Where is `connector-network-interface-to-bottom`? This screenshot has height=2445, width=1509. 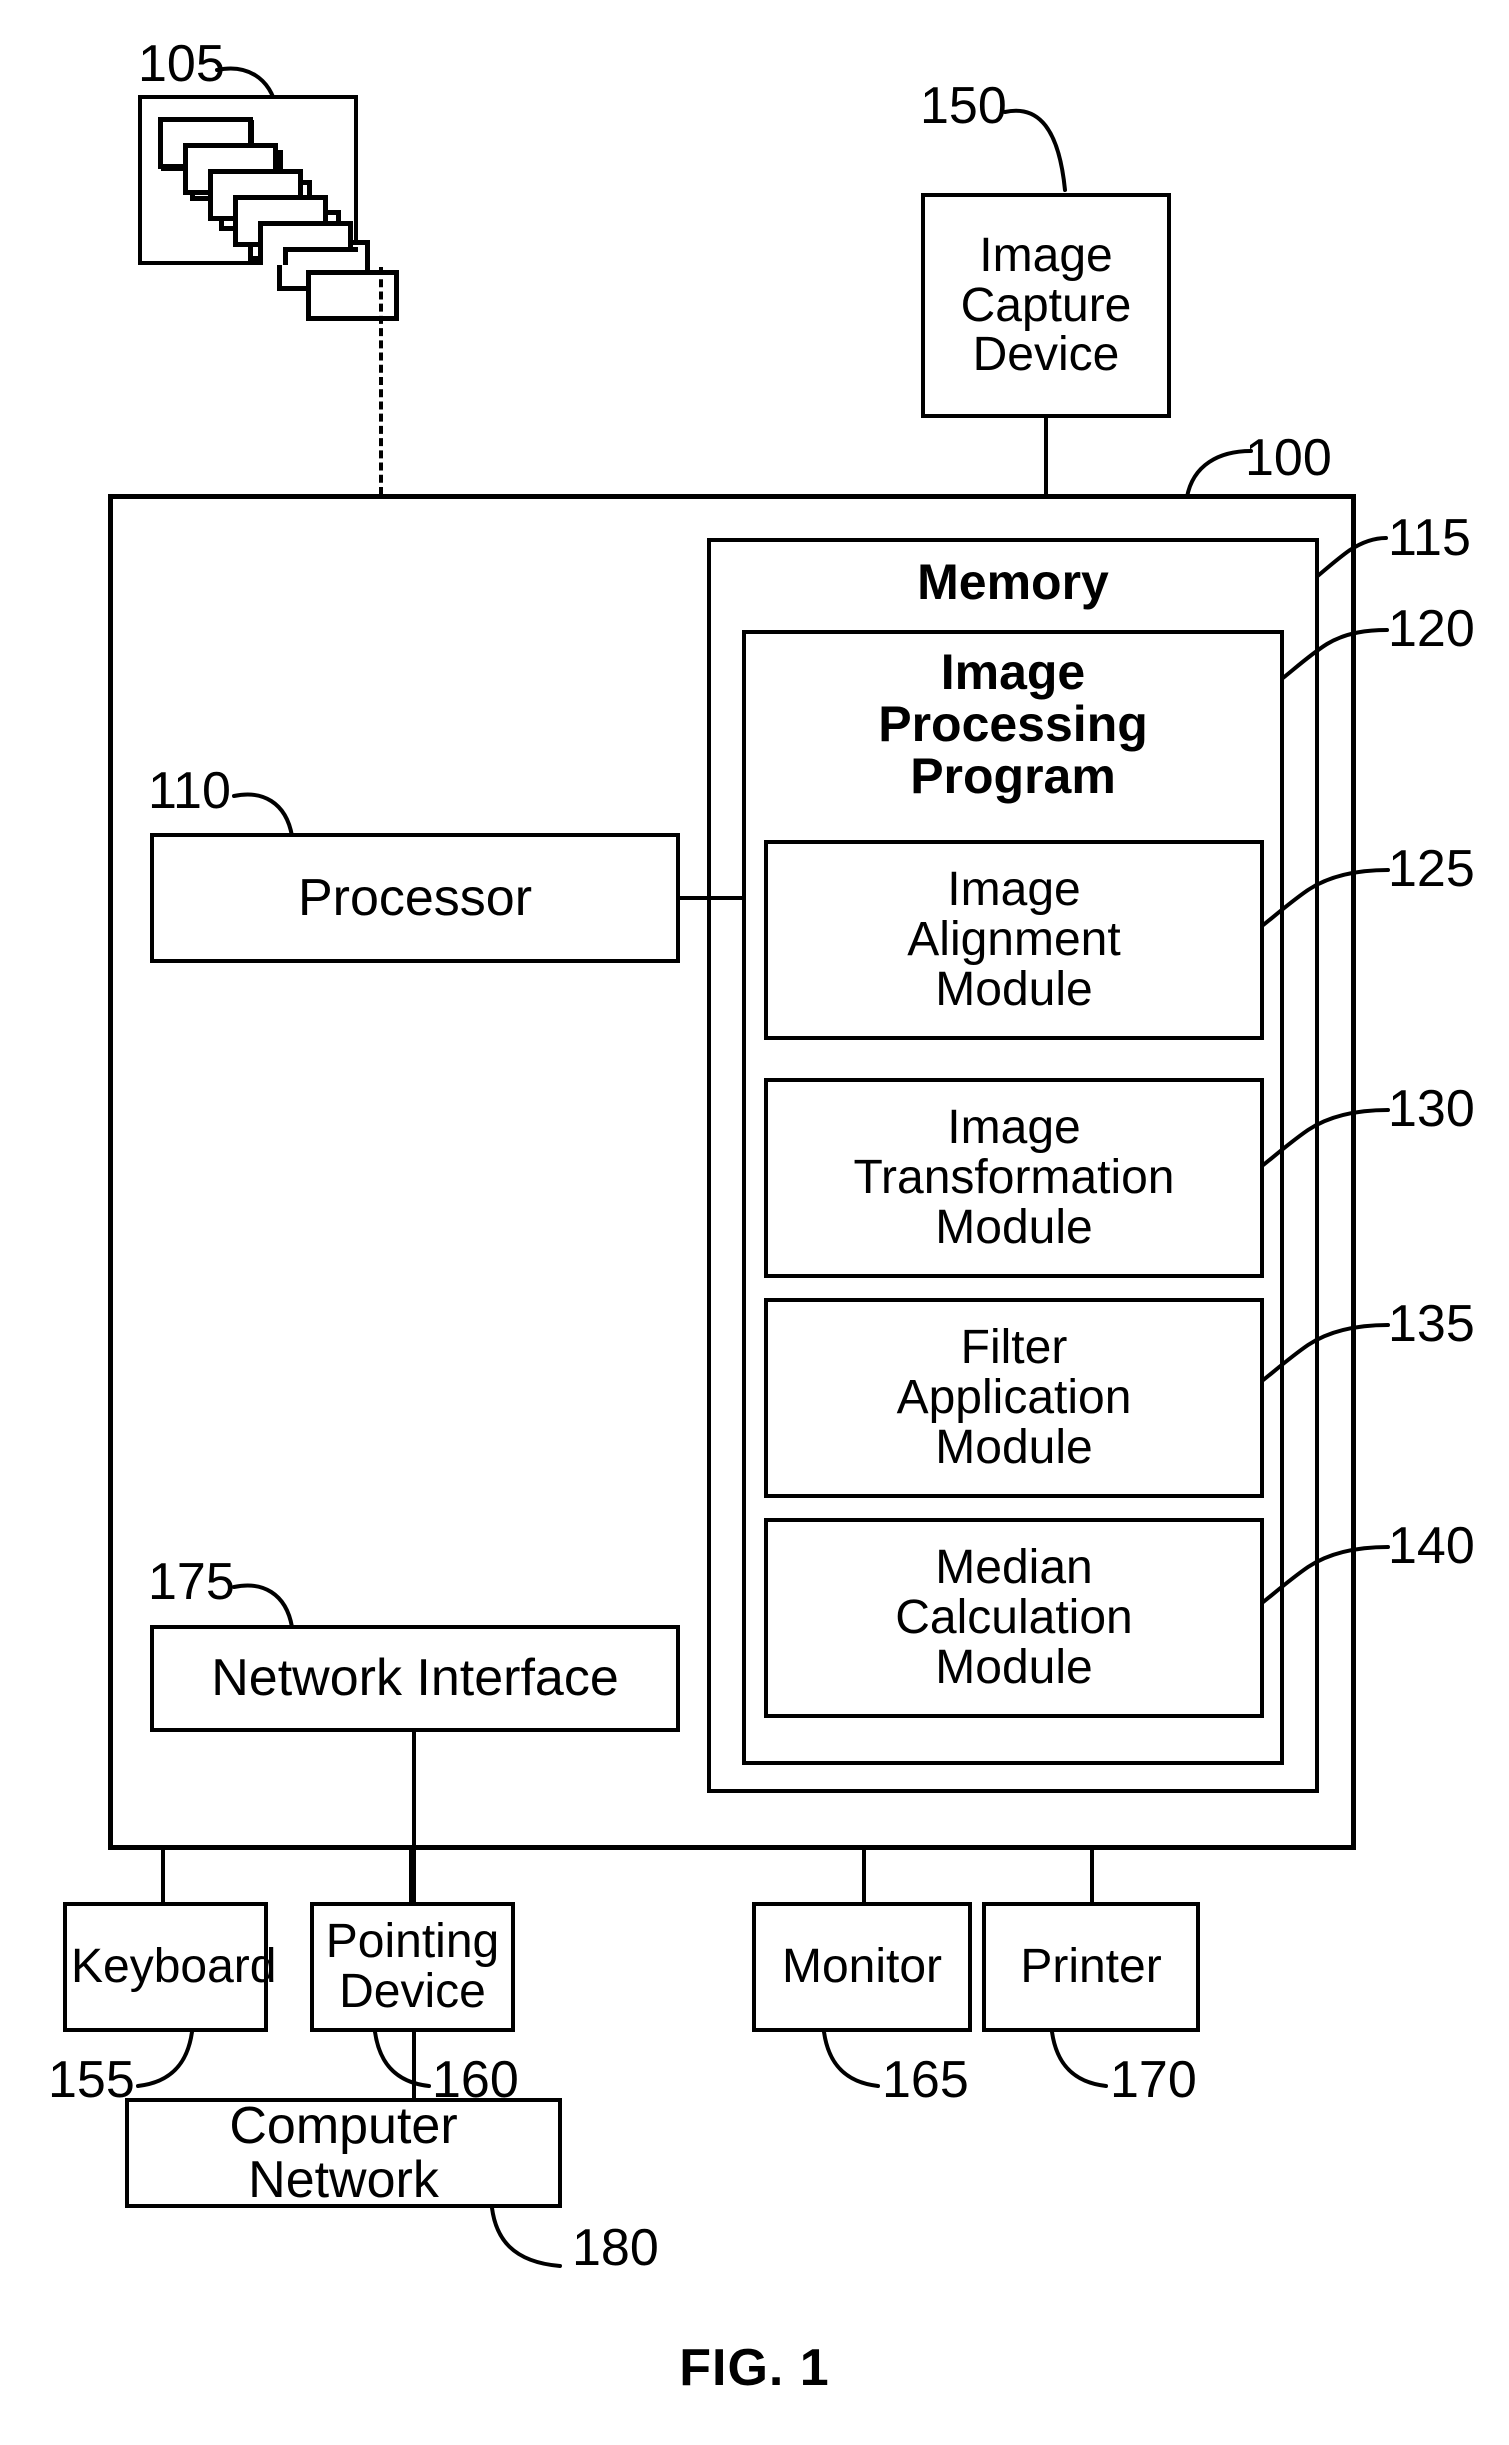 connector-network-interface-to-bottom is located at coordinates (414, 1790).